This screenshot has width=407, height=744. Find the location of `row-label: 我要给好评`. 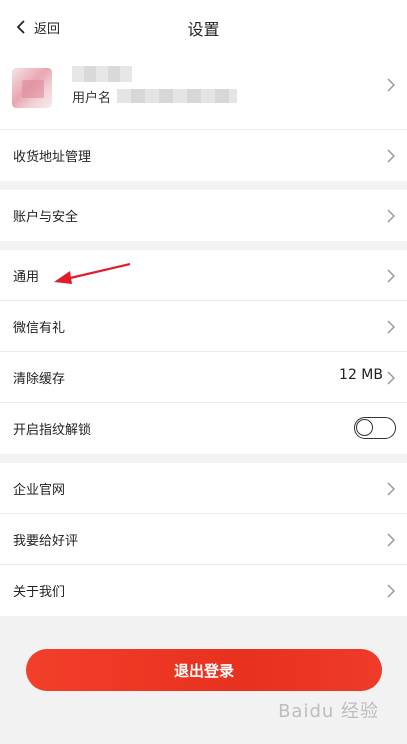

row-label: 我要给好评 is located at coordinates (46, 541).